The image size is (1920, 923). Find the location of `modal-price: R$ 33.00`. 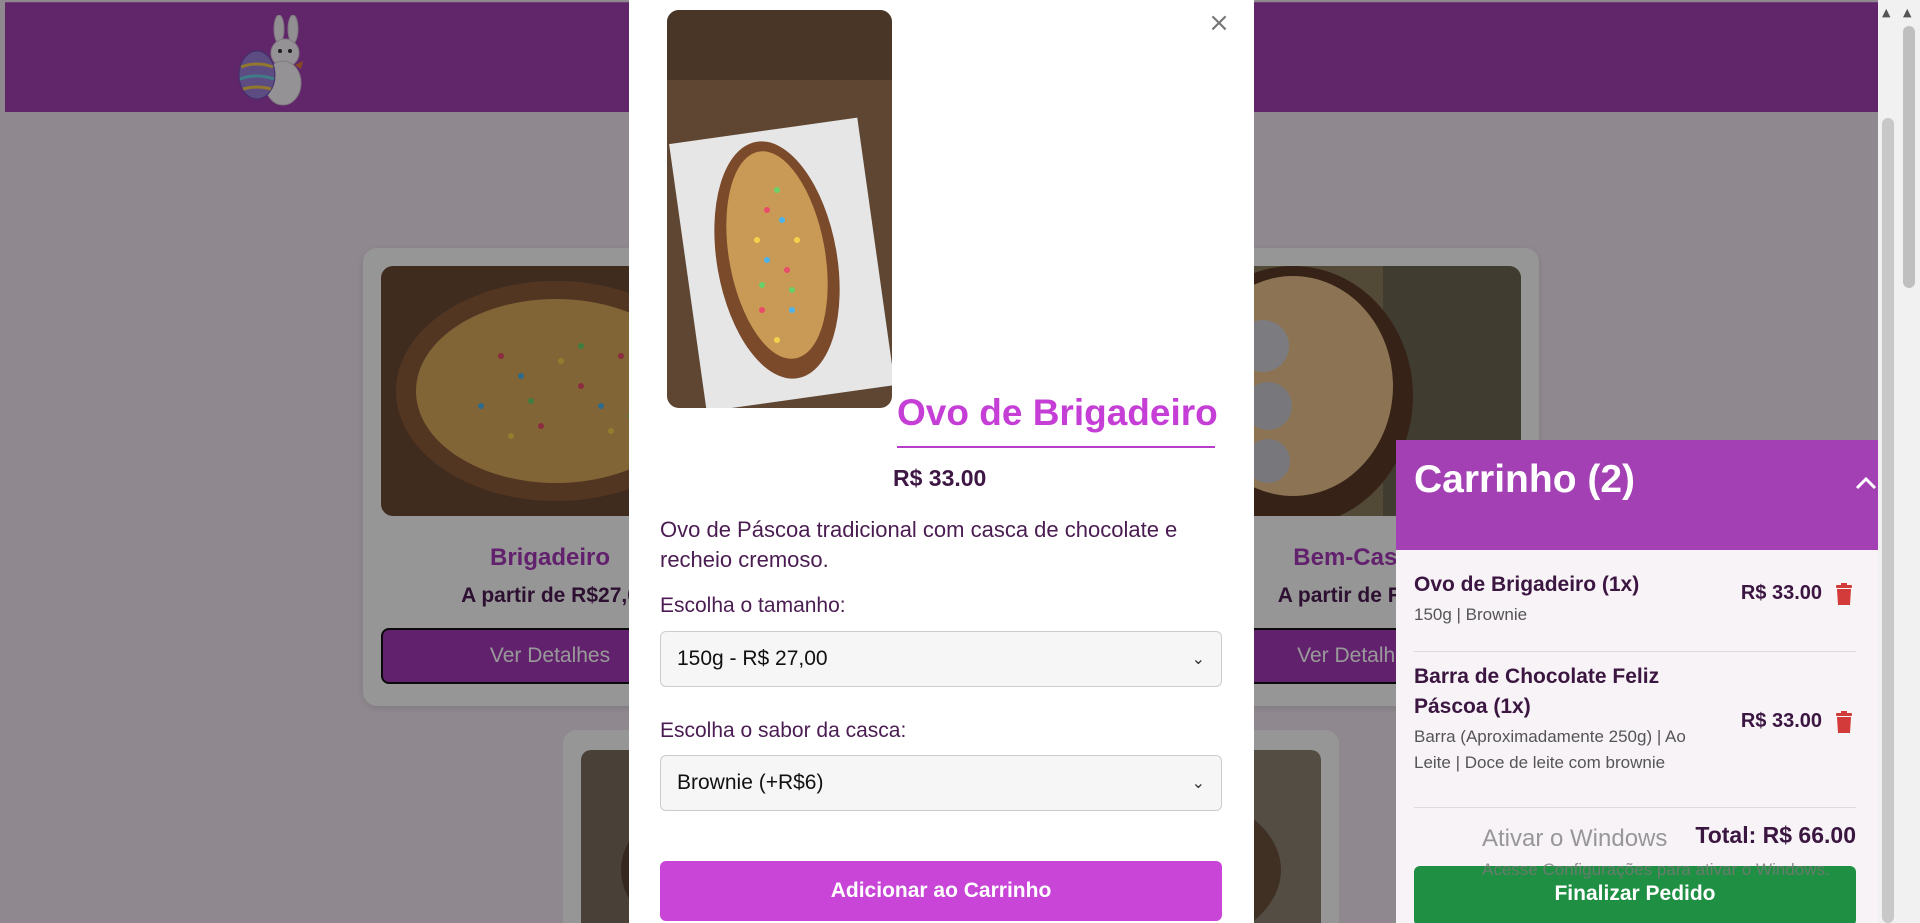

modal-price: R$ 33.00 is located at coordinates (940, 478).